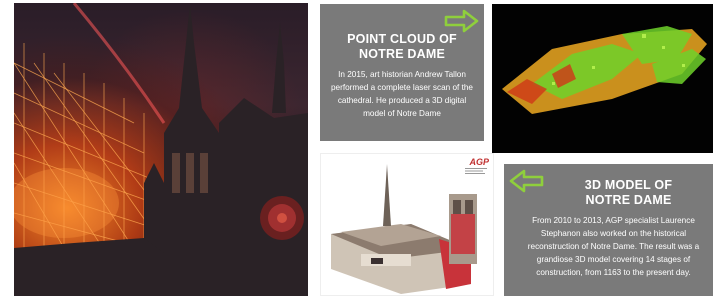 The width and height of the screenshot is (713, 298). What do you see at coordinates (526, 183) in the screenshot?
I see `arrow-left-icon` at bounding box center [526, 183].